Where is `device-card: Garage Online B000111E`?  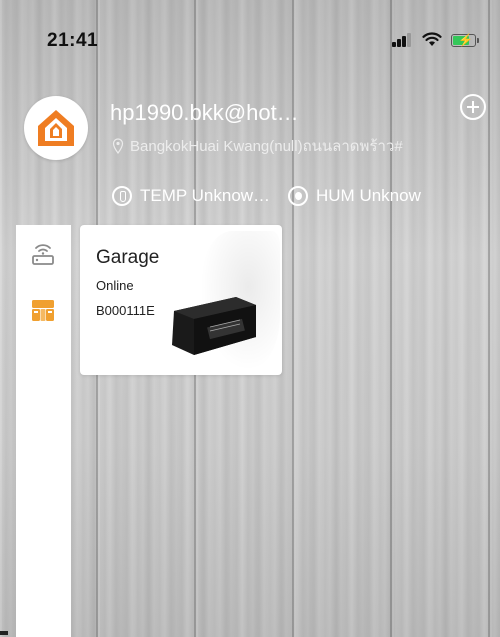
device-card: Garage Online B000111E is located at coordinates (181, 300).